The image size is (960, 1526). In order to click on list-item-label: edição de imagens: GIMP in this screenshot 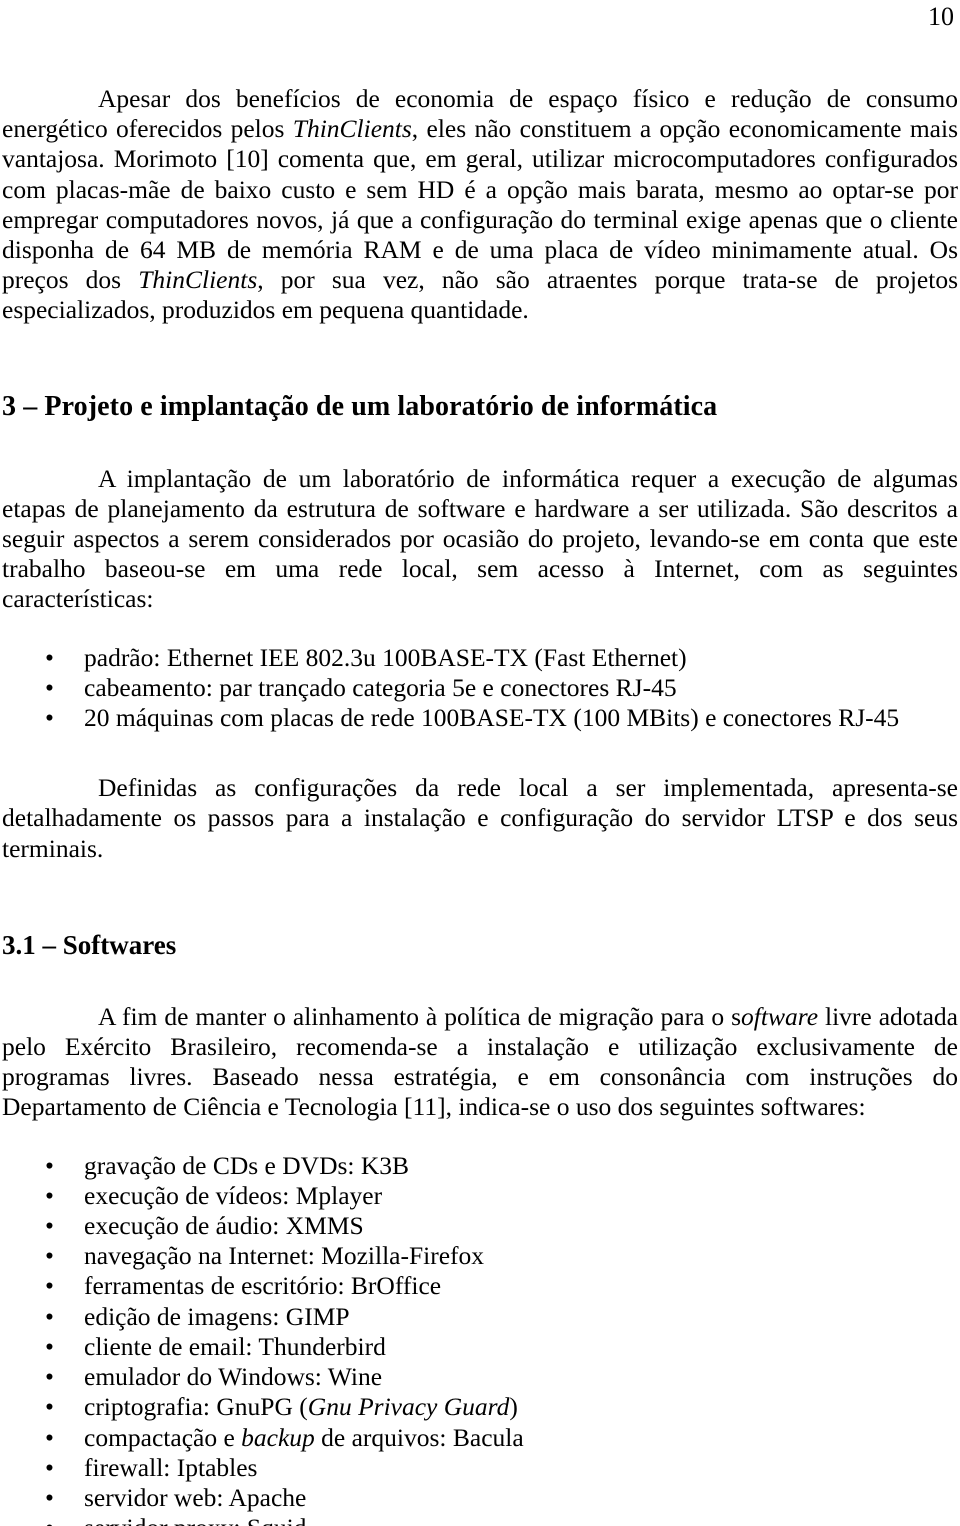, I will do `click(217, 1316)`.